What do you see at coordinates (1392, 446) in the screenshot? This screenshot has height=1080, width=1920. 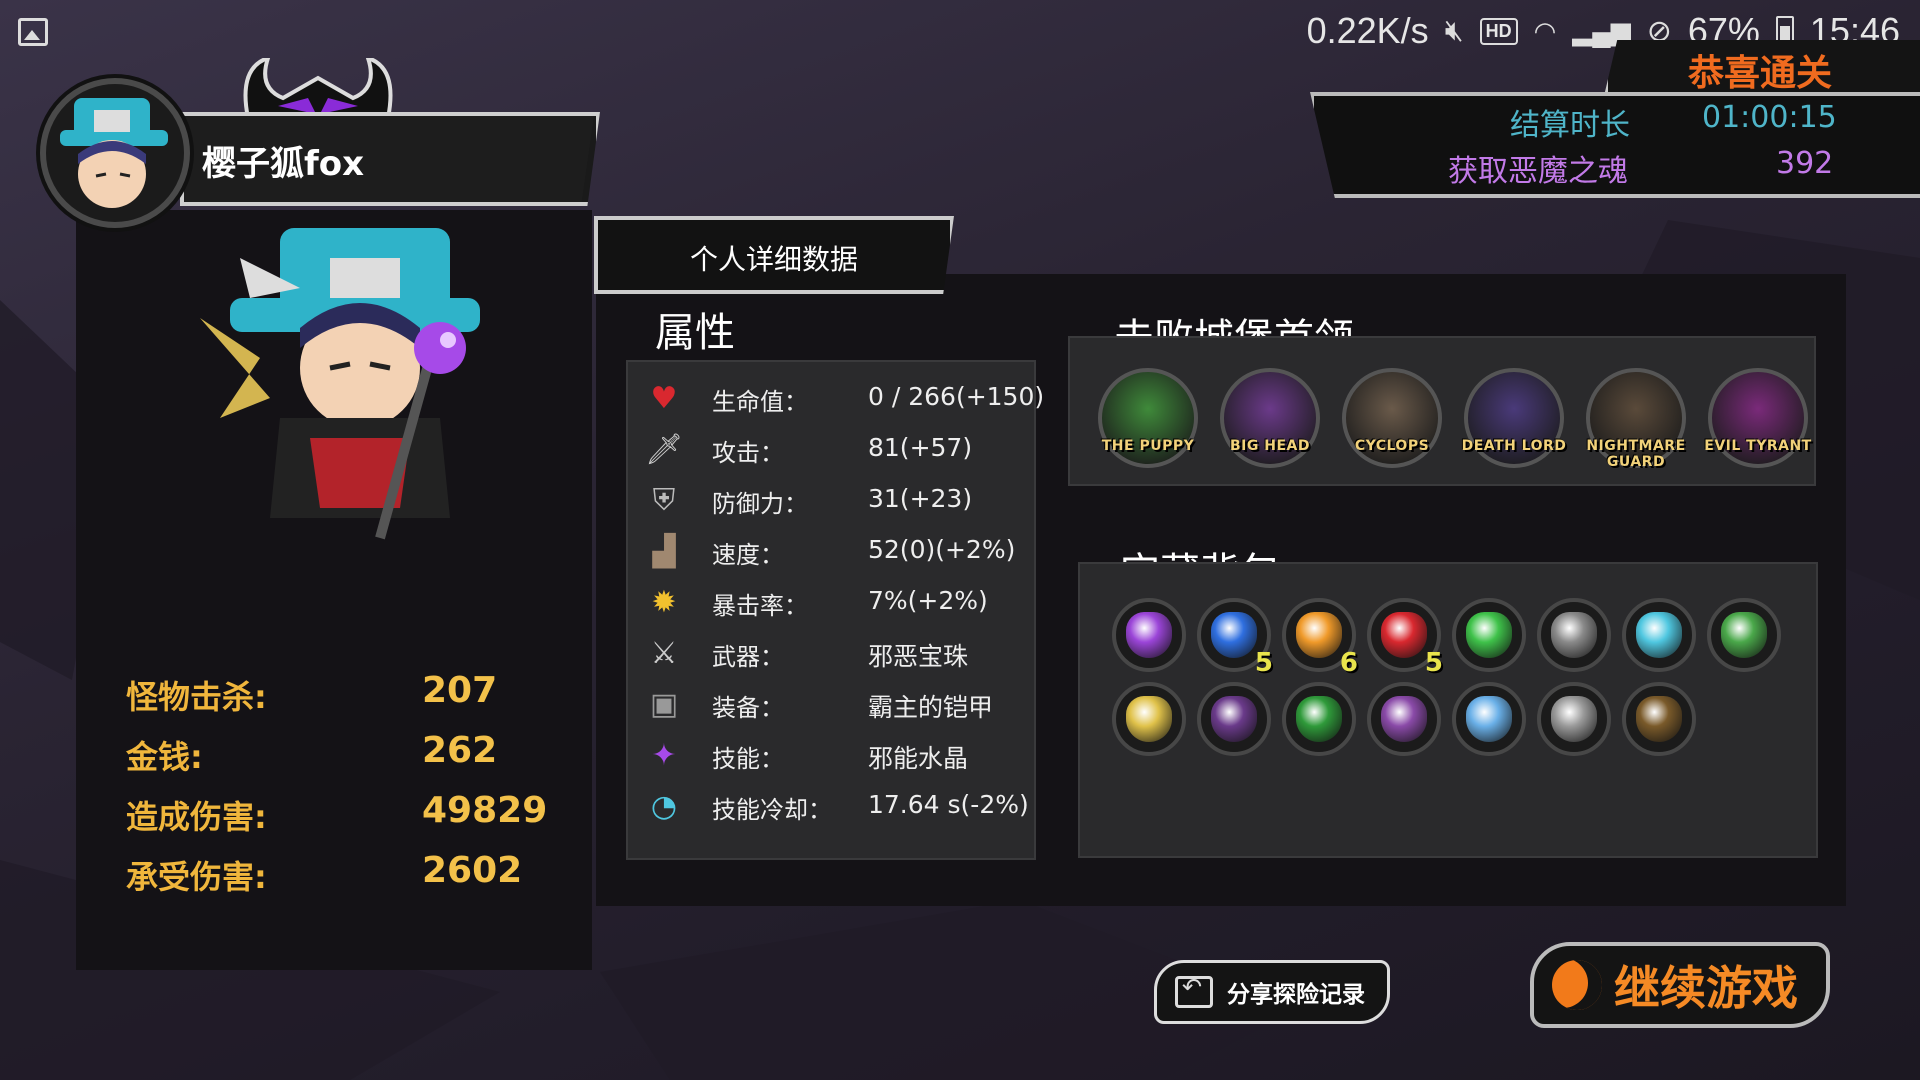 I see `boss-name: CYCLOPS` at bounding box center [1392, 446].